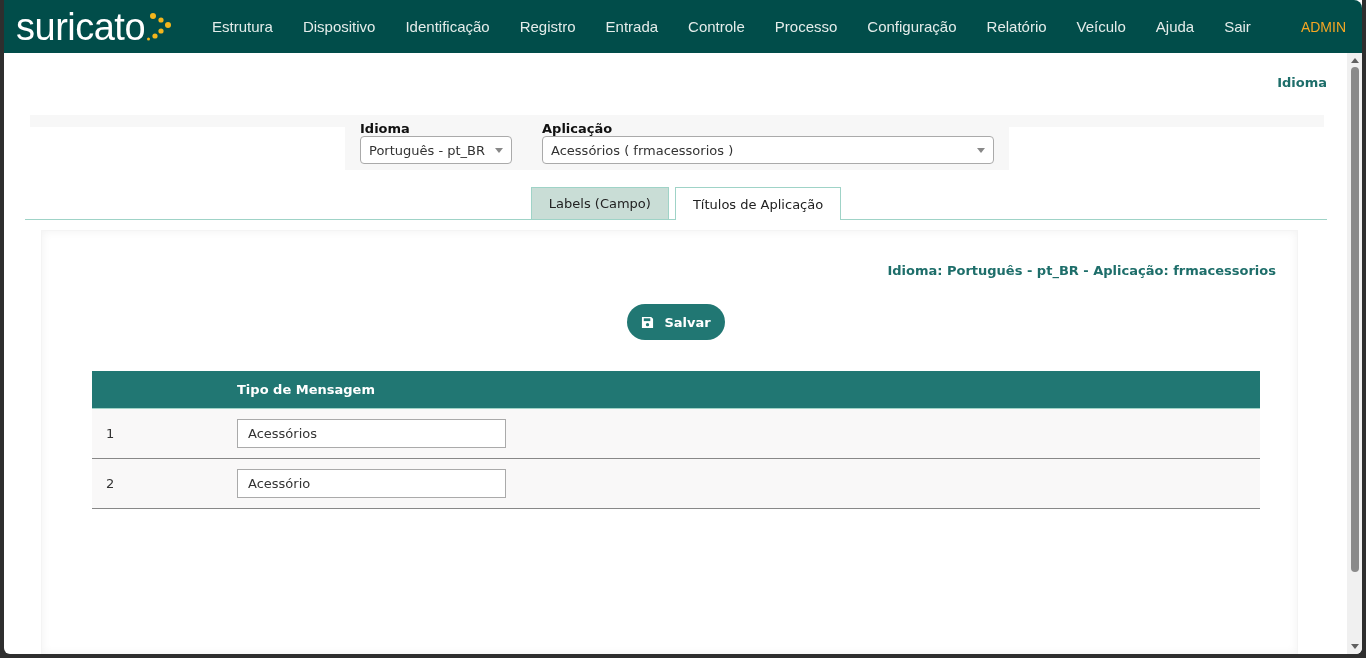 The image size is (1366, 658). Describe the element at coordinates (339, 26) in the screenshot. I see `menu-item: Dispositivo` at that location.